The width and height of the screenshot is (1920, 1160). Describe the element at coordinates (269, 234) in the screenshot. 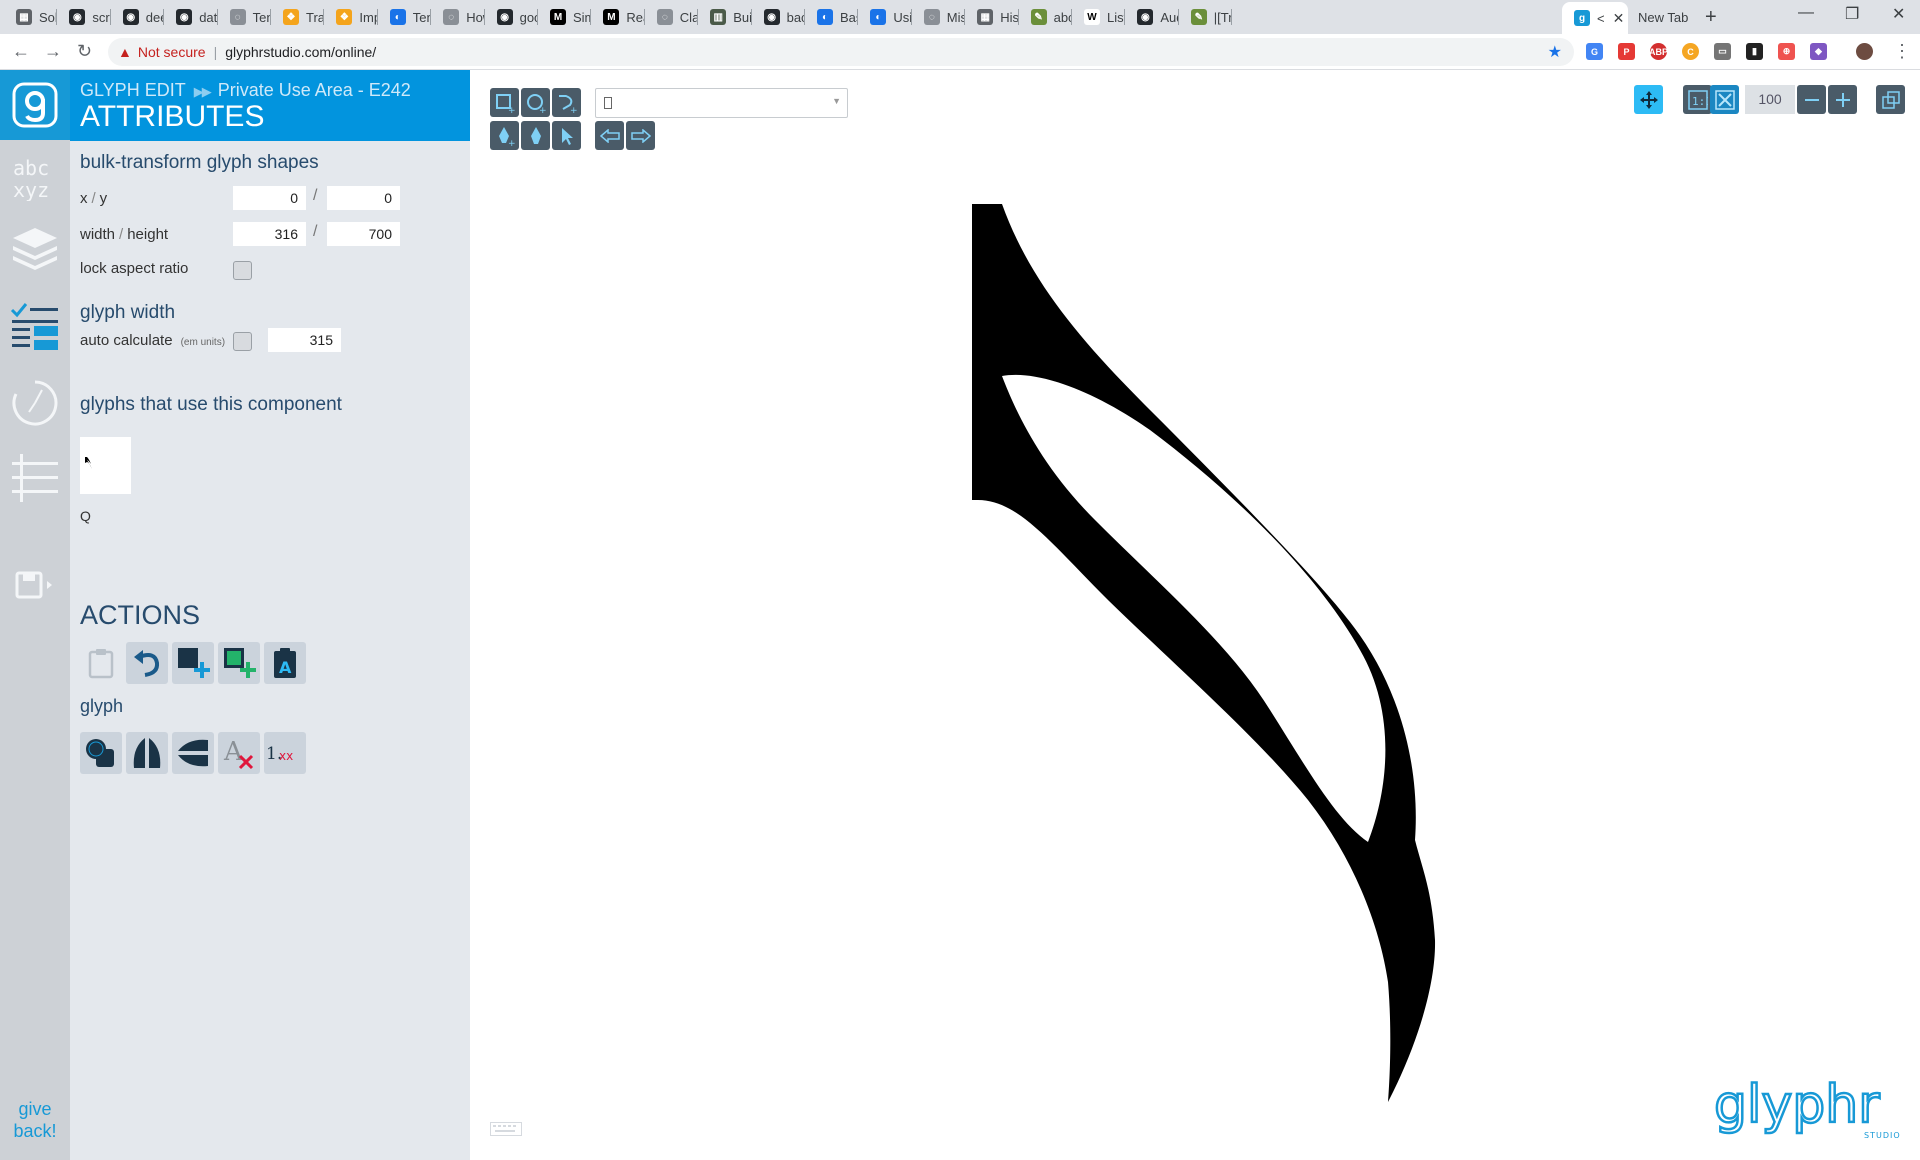

I see `width-input` at that location.